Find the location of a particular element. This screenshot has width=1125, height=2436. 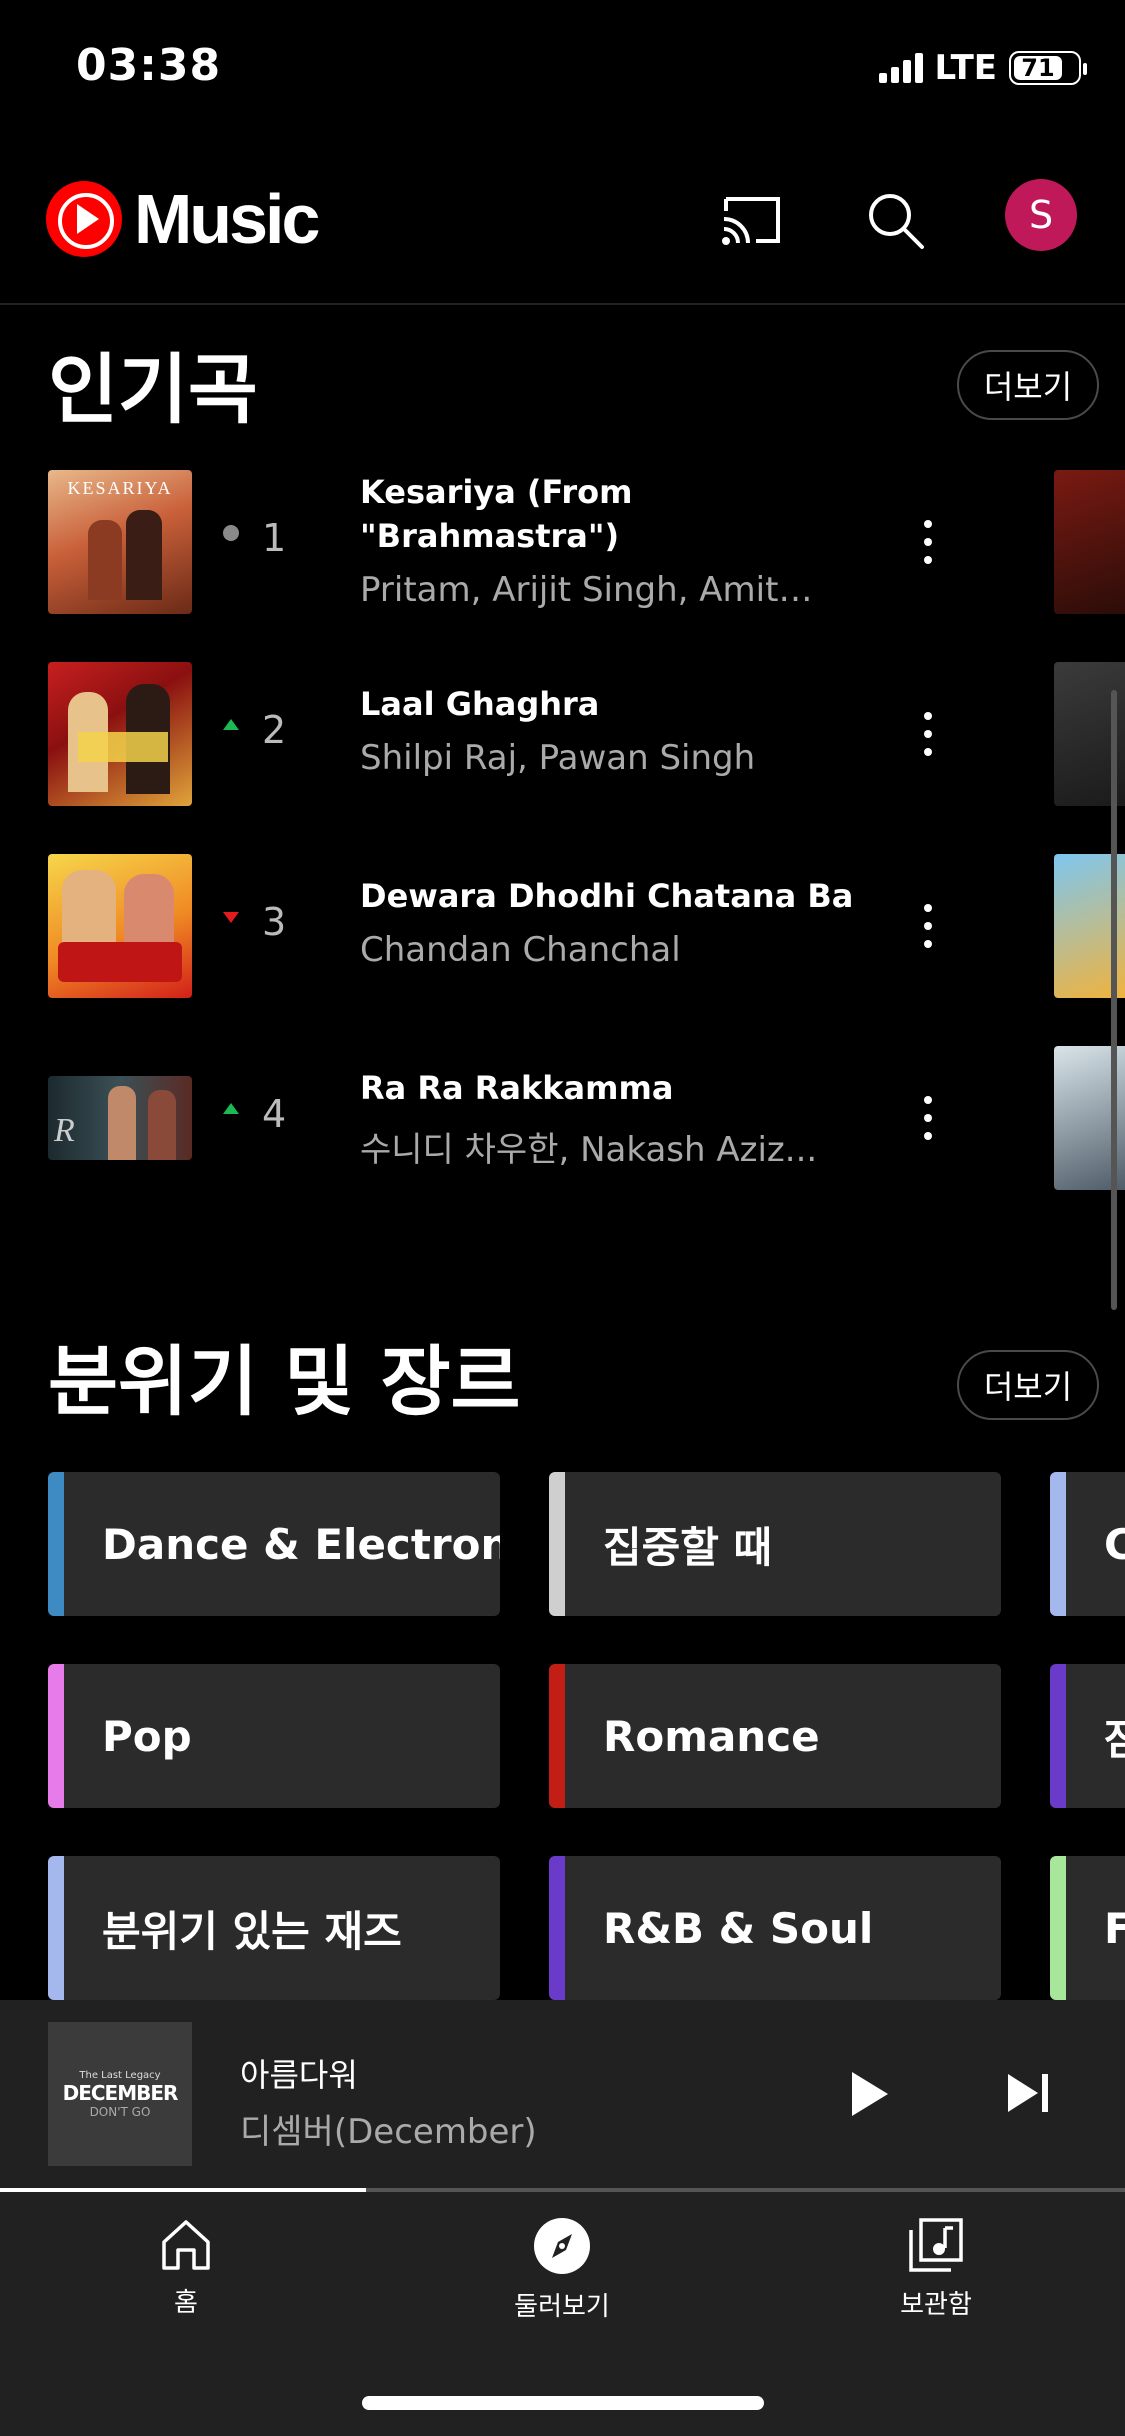

genre-label: Dance & Electronic is located at coordinates (301, 1544).